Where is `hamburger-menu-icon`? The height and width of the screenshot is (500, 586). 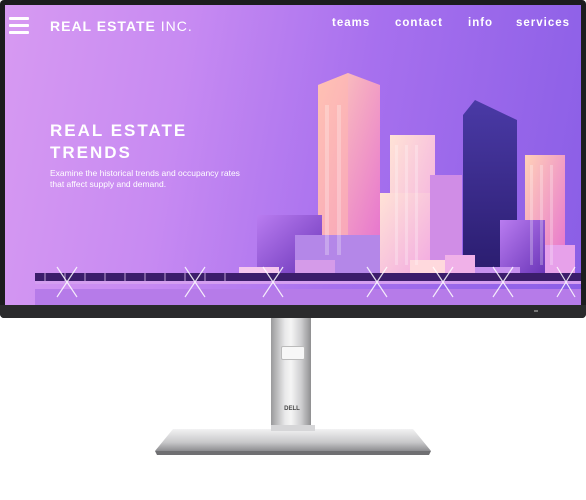
hamburger-menu-icon is located at coordinates (19, 26).